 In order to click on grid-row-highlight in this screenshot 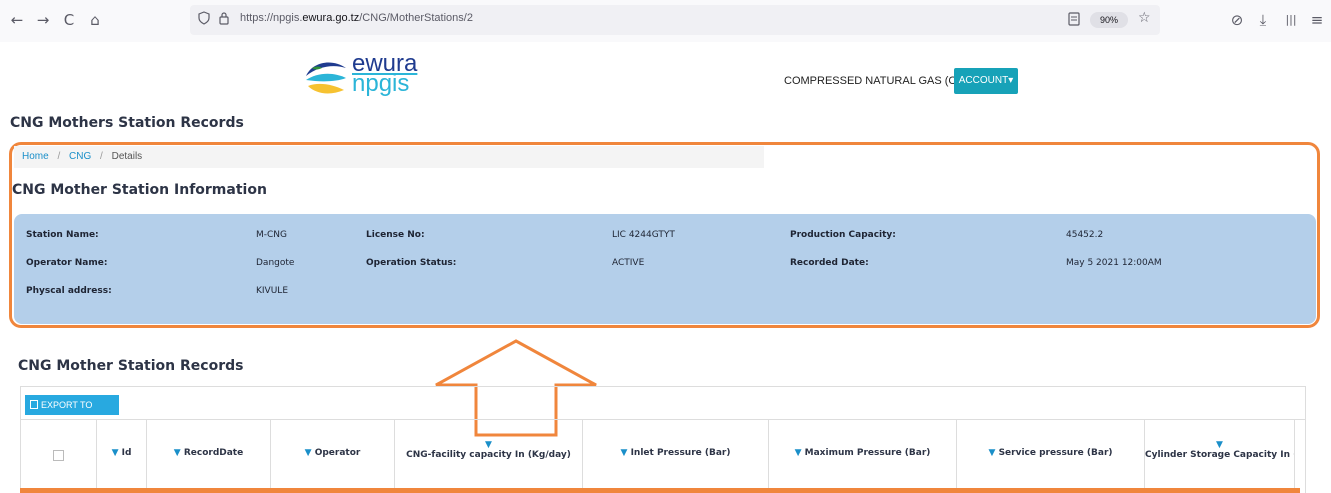, I will do `click(660, 490)`.